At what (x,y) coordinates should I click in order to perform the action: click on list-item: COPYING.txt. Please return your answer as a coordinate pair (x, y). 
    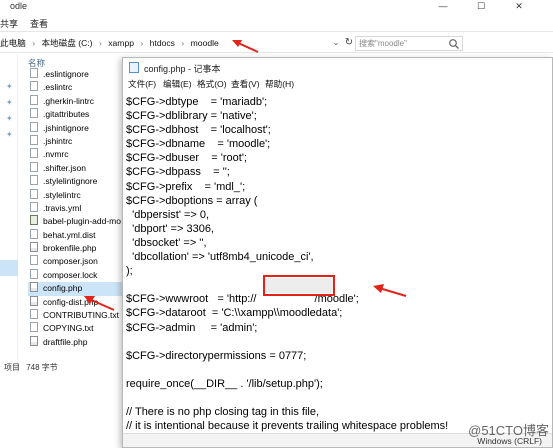
    Looking at the image, I should click on (78, 328).